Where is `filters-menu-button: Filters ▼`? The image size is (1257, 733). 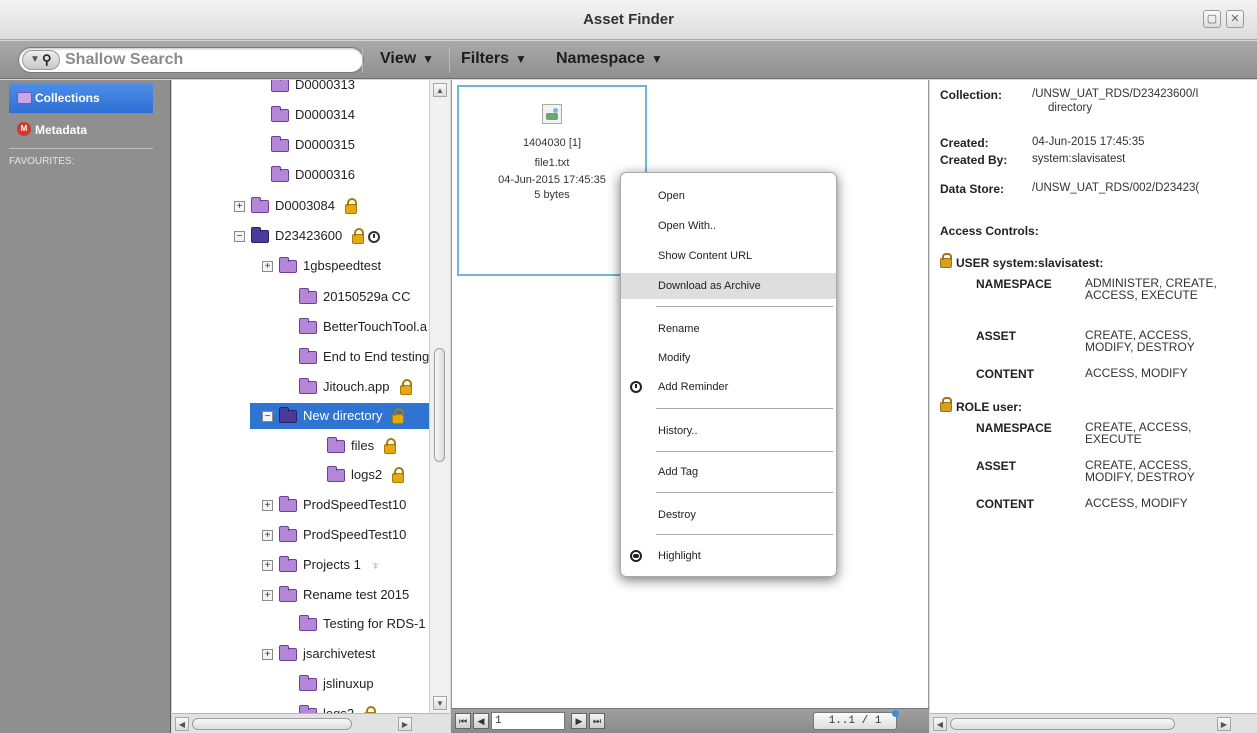 filters-menu-button: Filters ▼ is located at coordinates (494, 59).